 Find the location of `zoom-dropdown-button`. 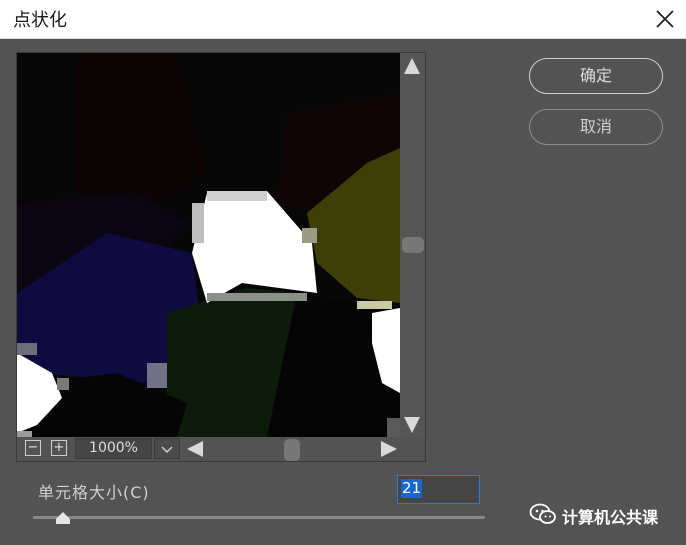

zoom-dropdown-button is located at coordinates (167, 448).